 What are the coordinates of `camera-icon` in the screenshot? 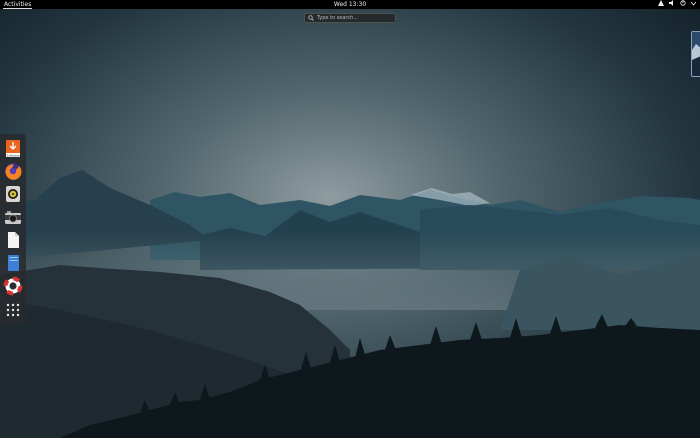 It's located at (13, 217).